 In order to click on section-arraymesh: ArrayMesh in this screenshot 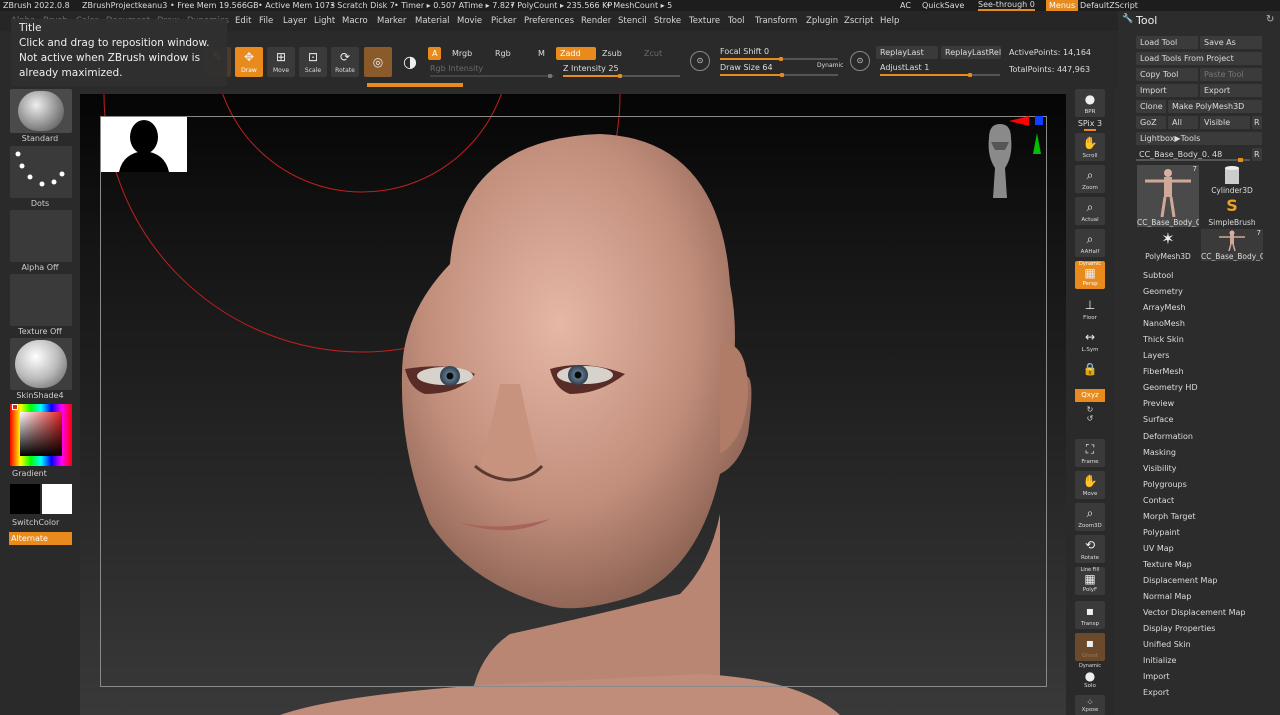, I will do `click(1164, 307)`.